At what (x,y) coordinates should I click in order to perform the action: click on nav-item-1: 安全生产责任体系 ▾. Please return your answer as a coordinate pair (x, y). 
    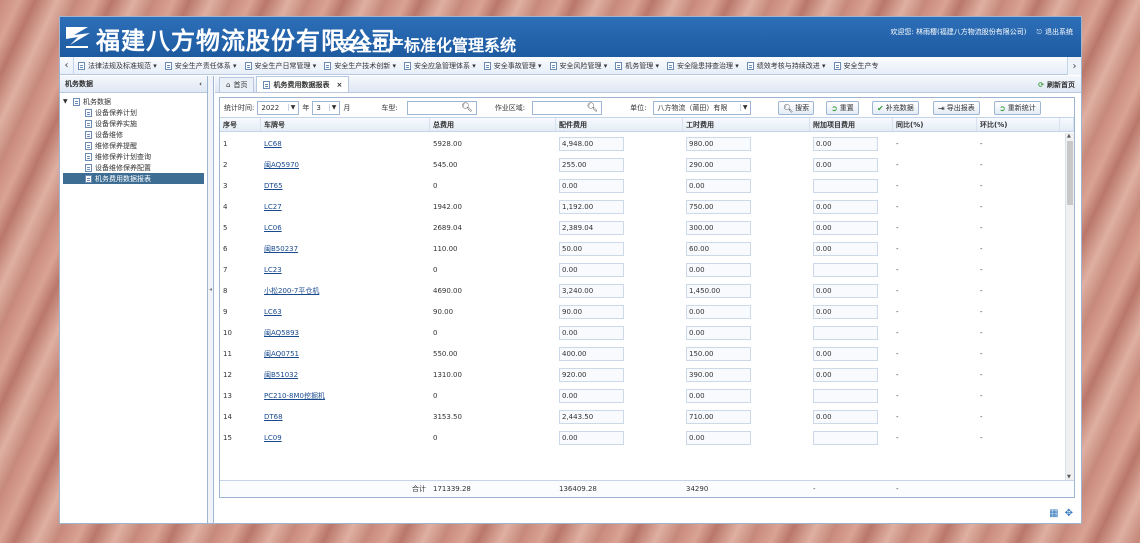
    Looking at the image, I should click on (201, 66).